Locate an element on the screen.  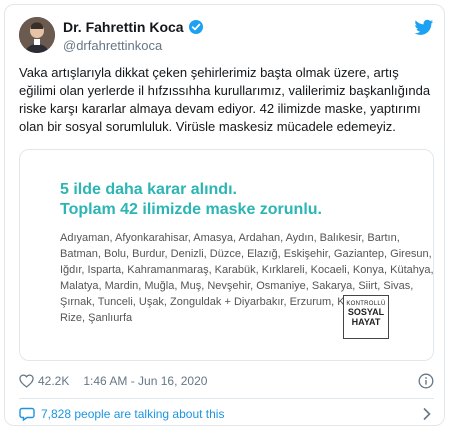
conversation-link: 7,828 people are talking about this is located at coordinates (226, 414).